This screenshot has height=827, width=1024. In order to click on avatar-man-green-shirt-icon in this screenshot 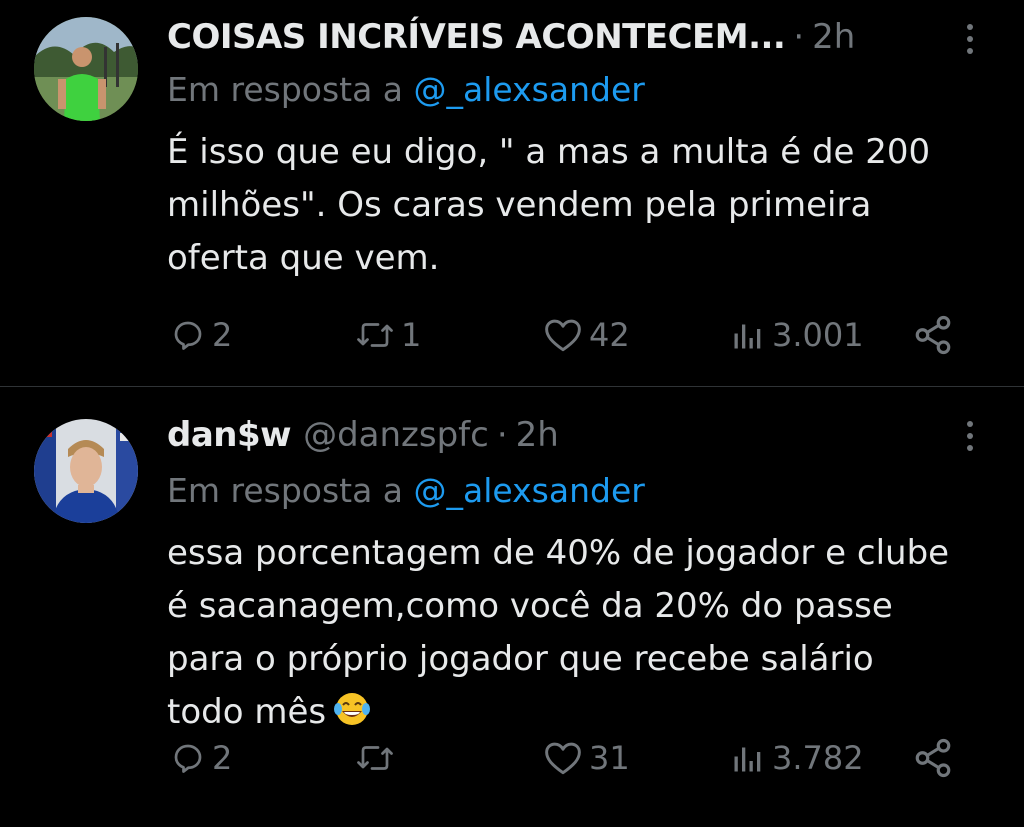, I will do `click(86, 69)`.